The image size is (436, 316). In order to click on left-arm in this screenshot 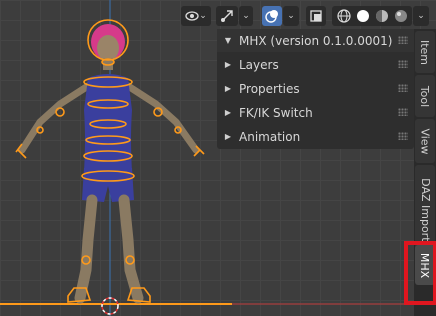, I will do `click(55, 118)`.